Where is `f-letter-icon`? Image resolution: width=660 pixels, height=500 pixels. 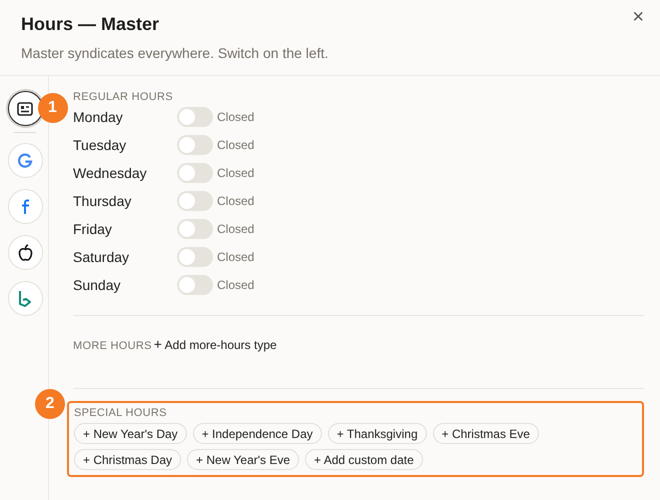
f-letter-icon is located at coordinates (25, 206).